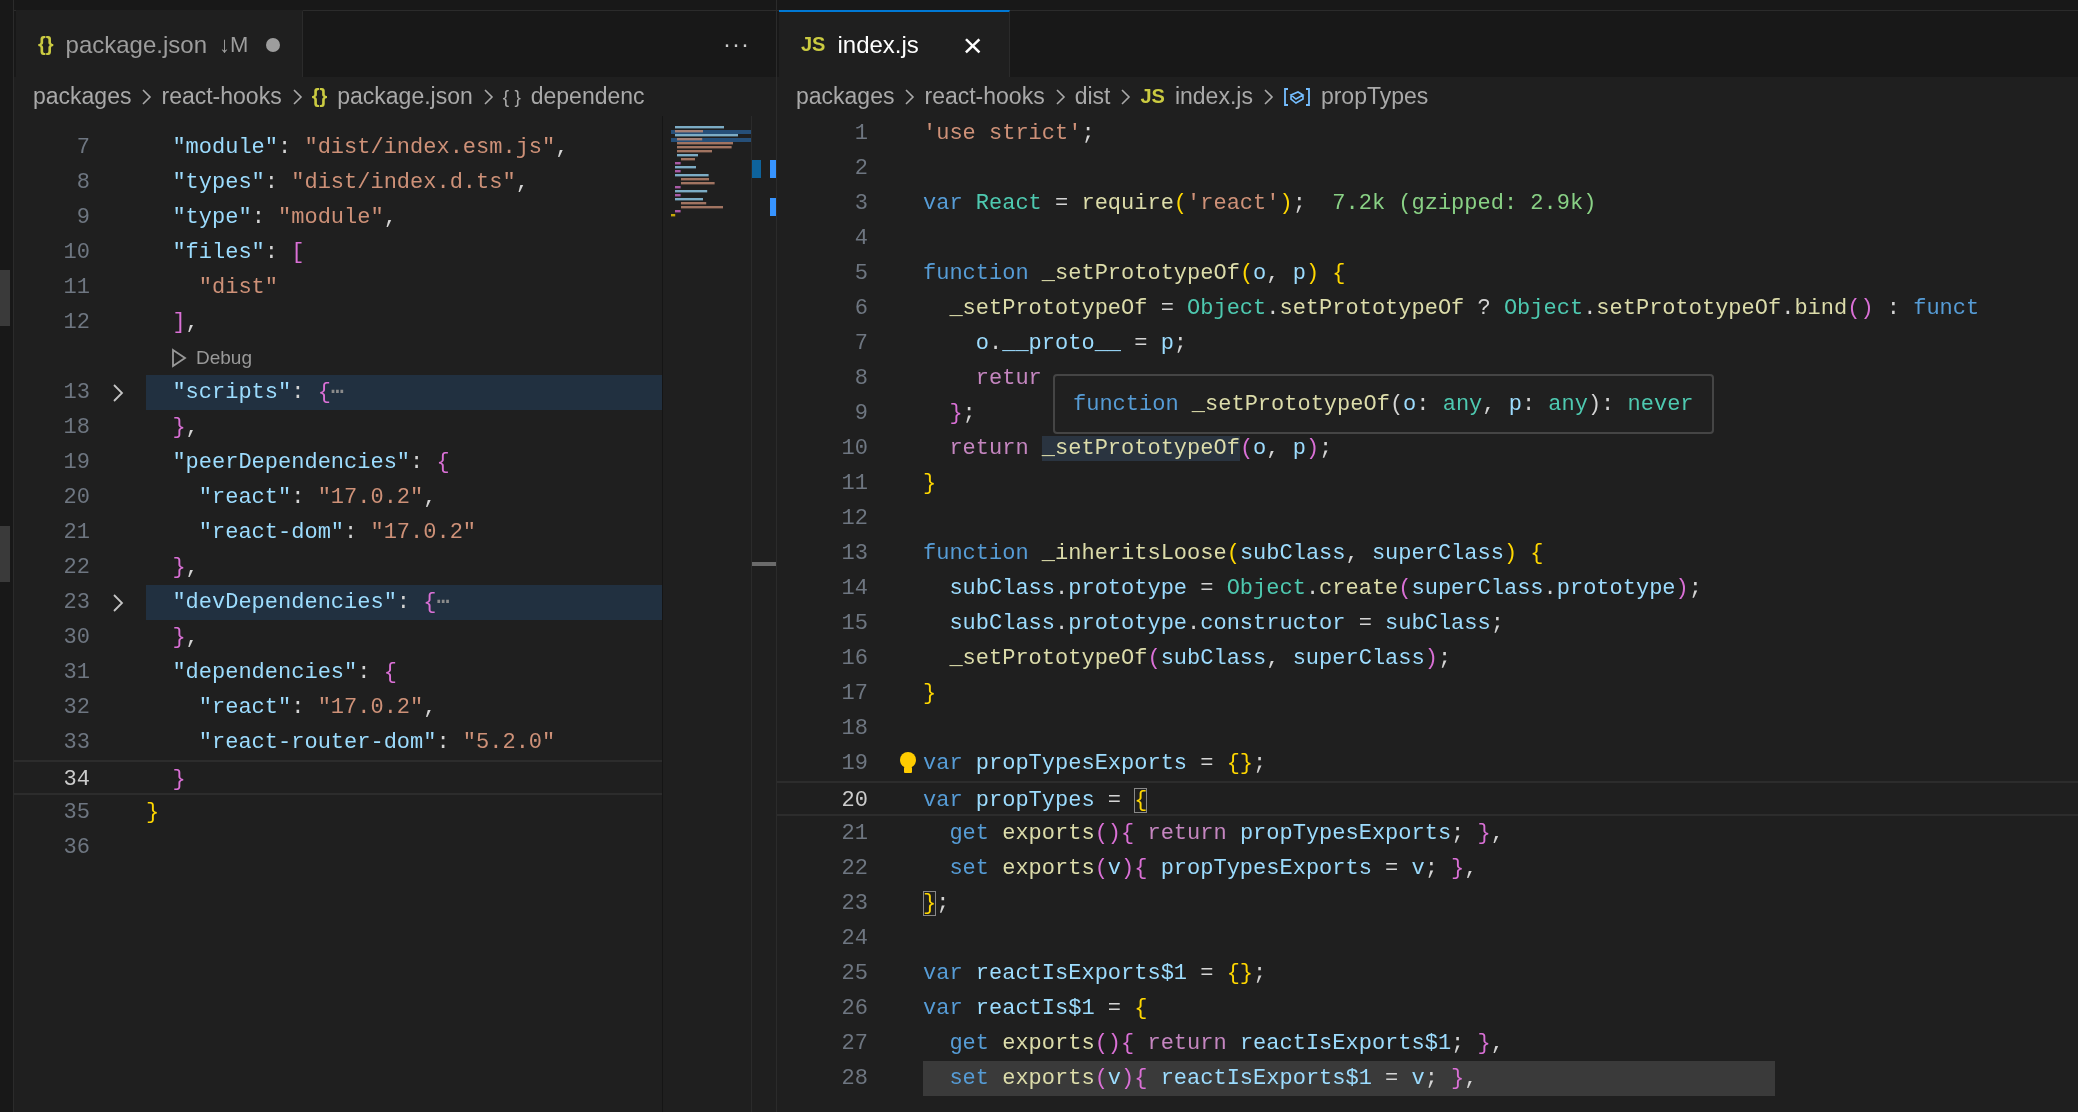  I want to click on code-line: };, so click(962, 414).